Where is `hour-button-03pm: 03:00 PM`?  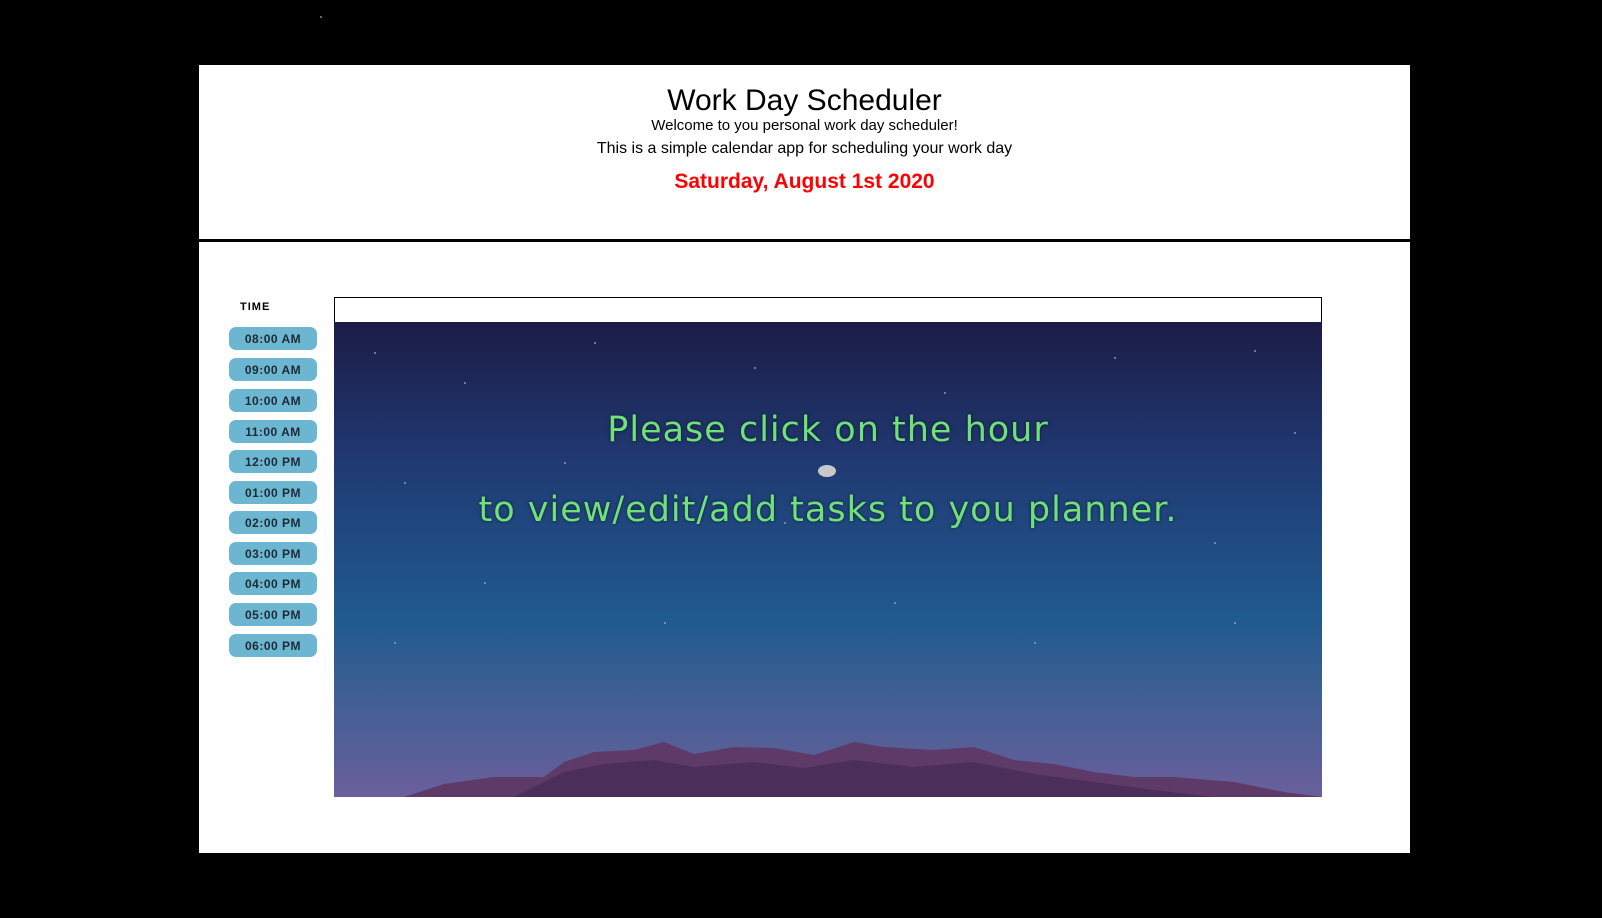
hour-button-03pm: 03:00 PM is located at coordinates (273, 553).